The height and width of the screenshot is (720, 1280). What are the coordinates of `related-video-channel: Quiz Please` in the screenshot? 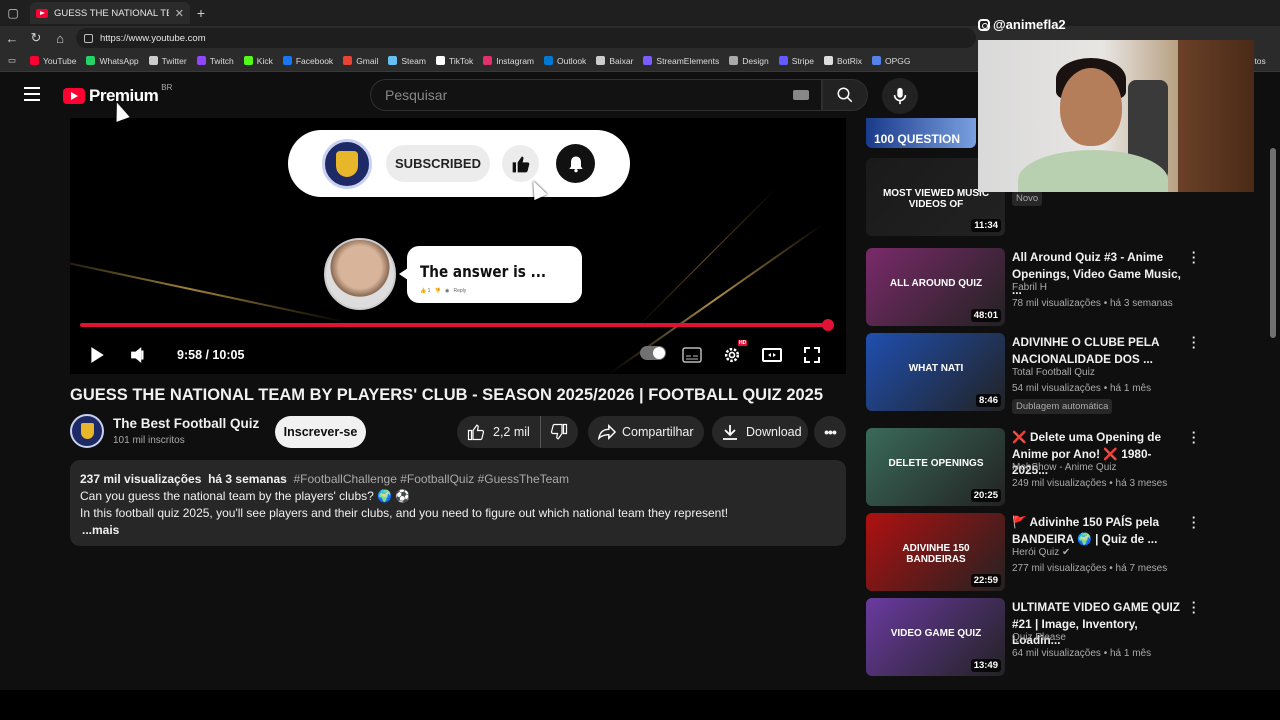 It's located at (1039, 637).